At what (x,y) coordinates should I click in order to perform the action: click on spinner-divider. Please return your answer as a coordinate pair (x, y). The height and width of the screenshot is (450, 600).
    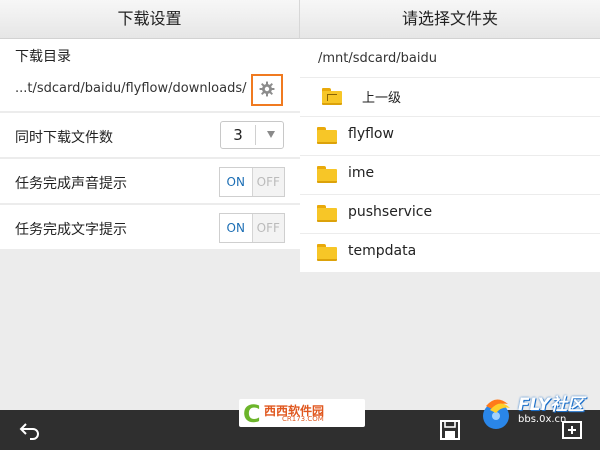
    Looking at the image, I should click on (255, 135).